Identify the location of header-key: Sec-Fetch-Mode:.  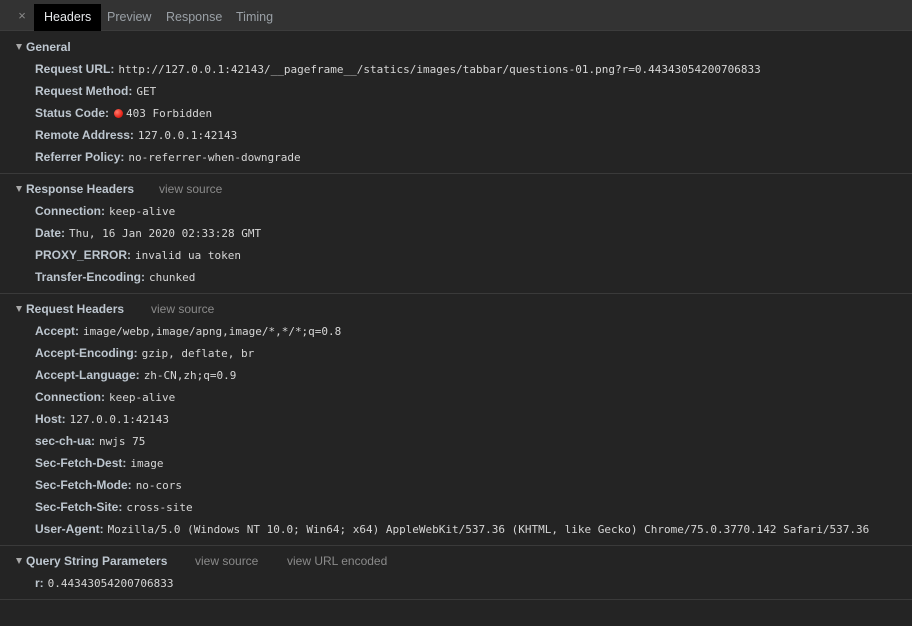
(83, 485).